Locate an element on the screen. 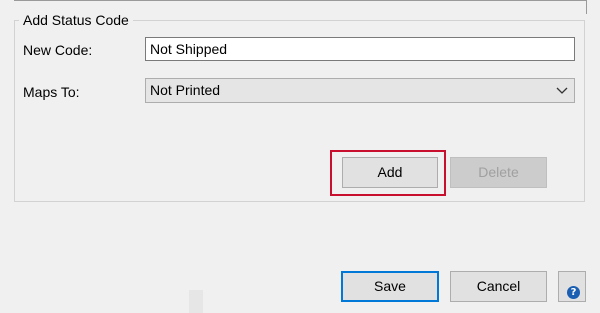  new-code-label: New Code: is located at coordinates (58, 50).